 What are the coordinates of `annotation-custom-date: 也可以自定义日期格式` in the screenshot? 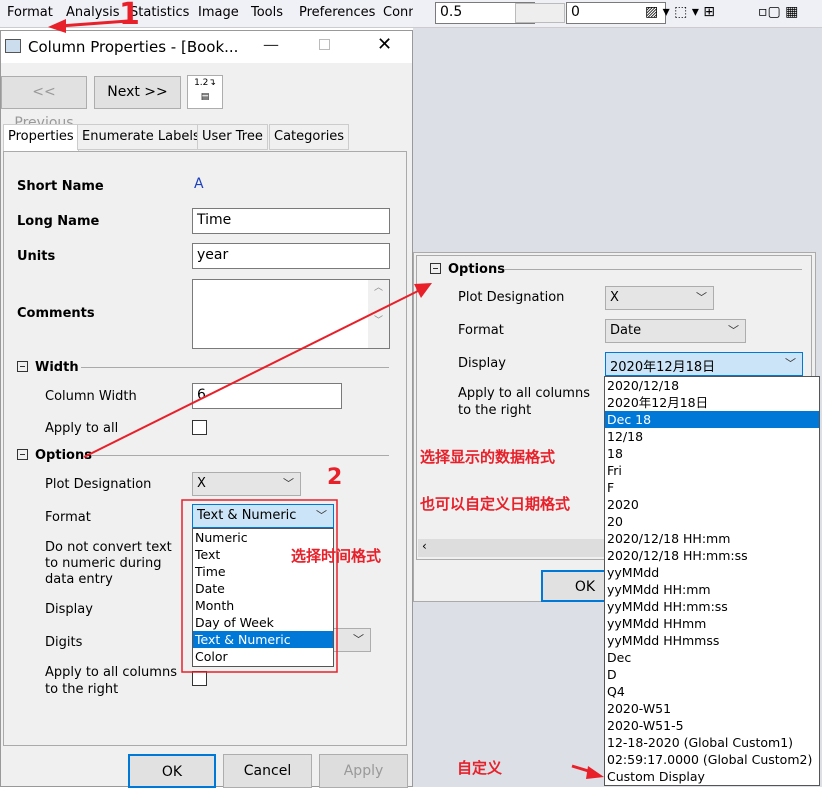 It's located at (495, 504).